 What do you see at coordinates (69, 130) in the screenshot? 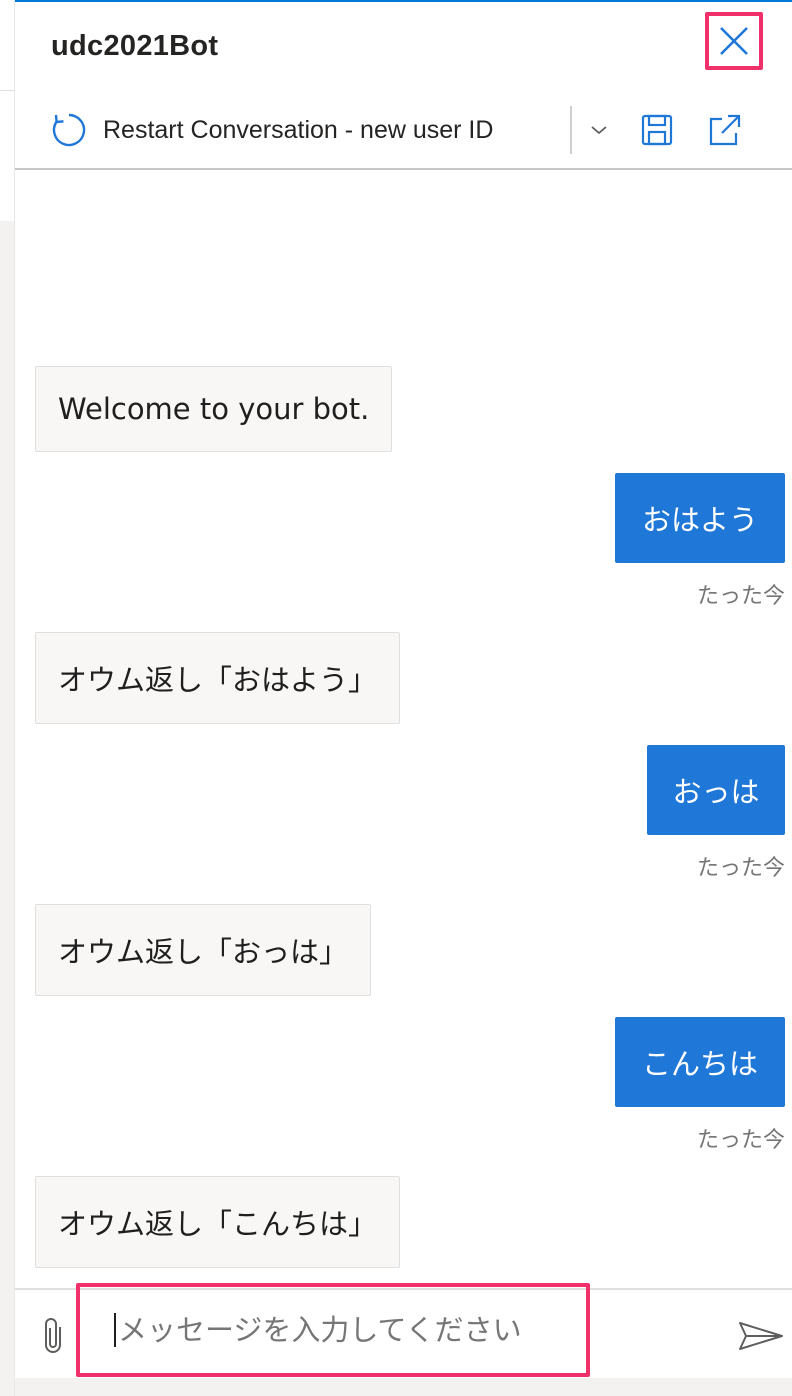
I see `refresh-icon` at bounding box center [69, 130].